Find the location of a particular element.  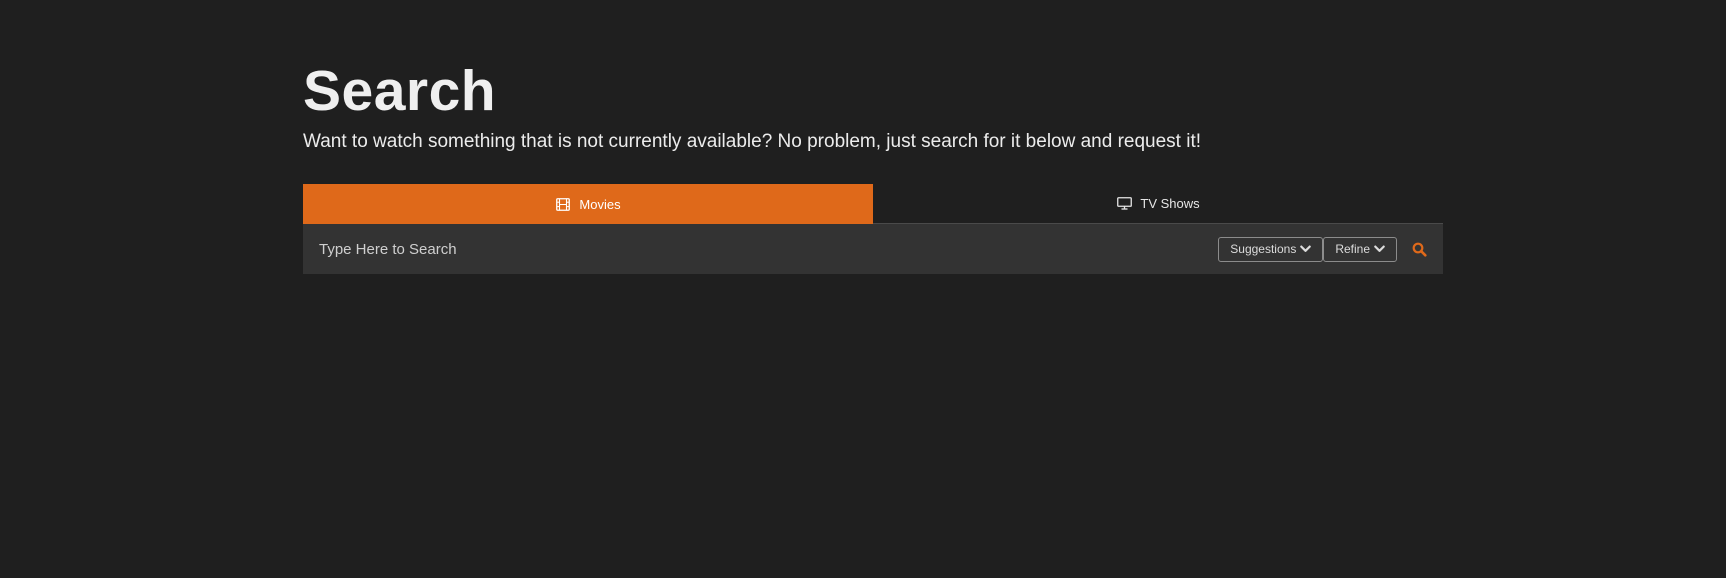

search-icon is located at coordinates (1419, 249).